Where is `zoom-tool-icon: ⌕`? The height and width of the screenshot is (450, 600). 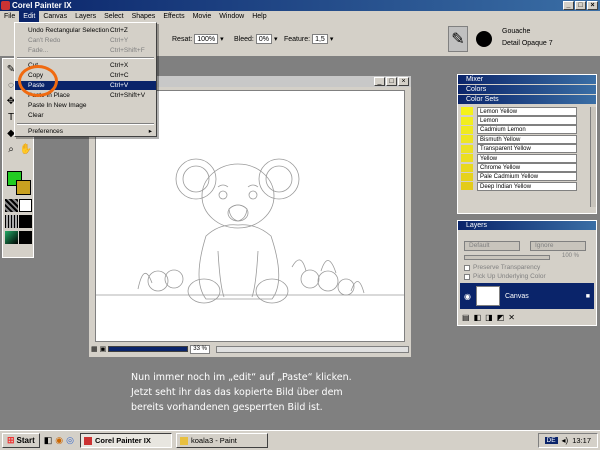
zoom-tool-icon: ⌕ is located at coordinates (11, 150).